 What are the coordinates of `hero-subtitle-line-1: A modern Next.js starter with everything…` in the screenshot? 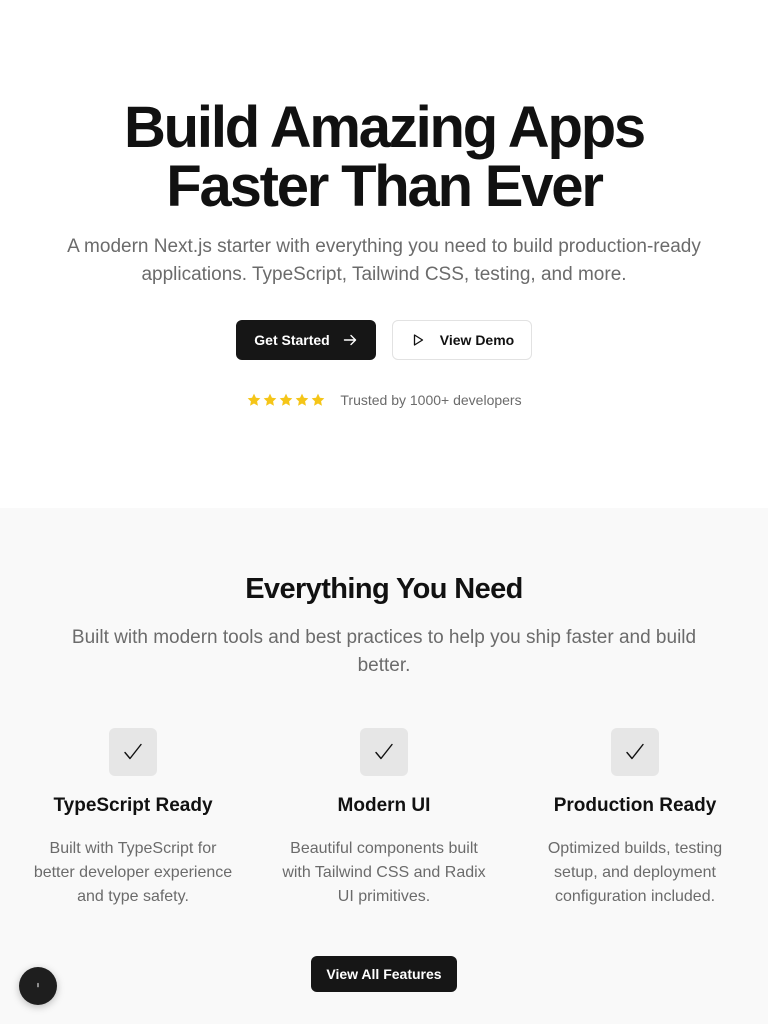 It's located at (384, 246).